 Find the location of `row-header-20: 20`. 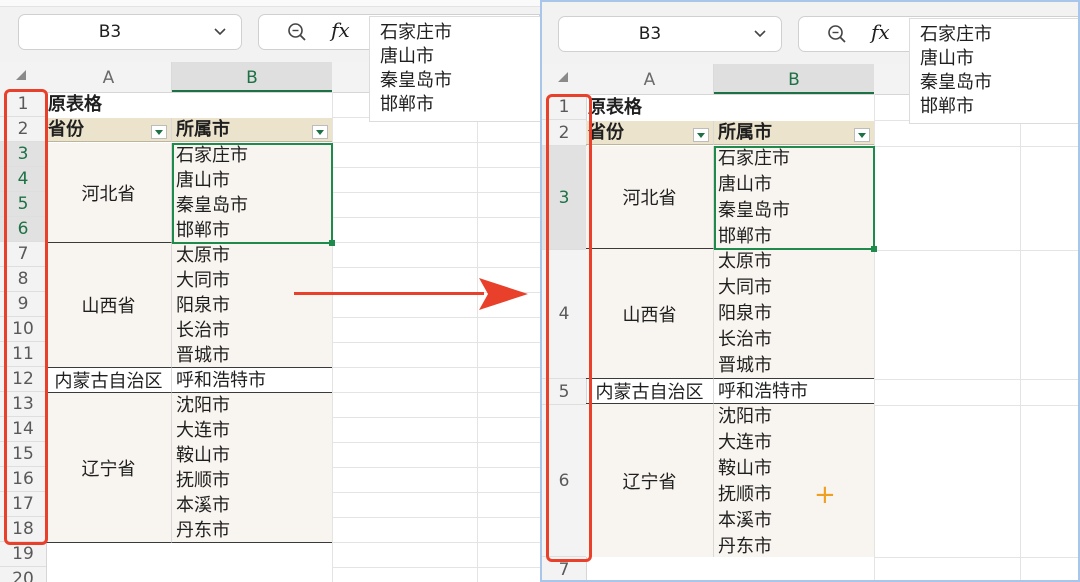

row-header-20: 20 is located at coordinates (23, 574).